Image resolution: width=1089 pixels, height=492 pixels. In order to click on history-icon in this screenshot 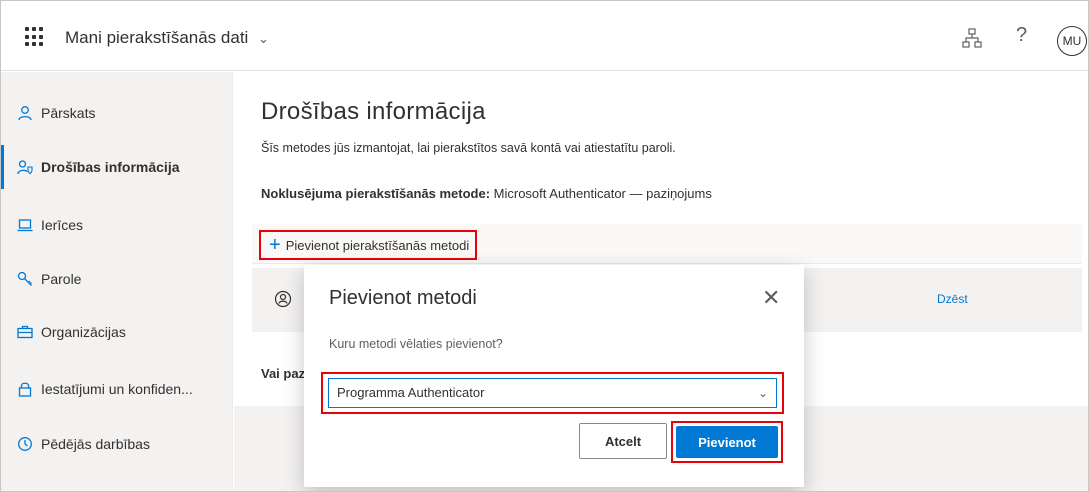, I will do `click(25, 444)`.